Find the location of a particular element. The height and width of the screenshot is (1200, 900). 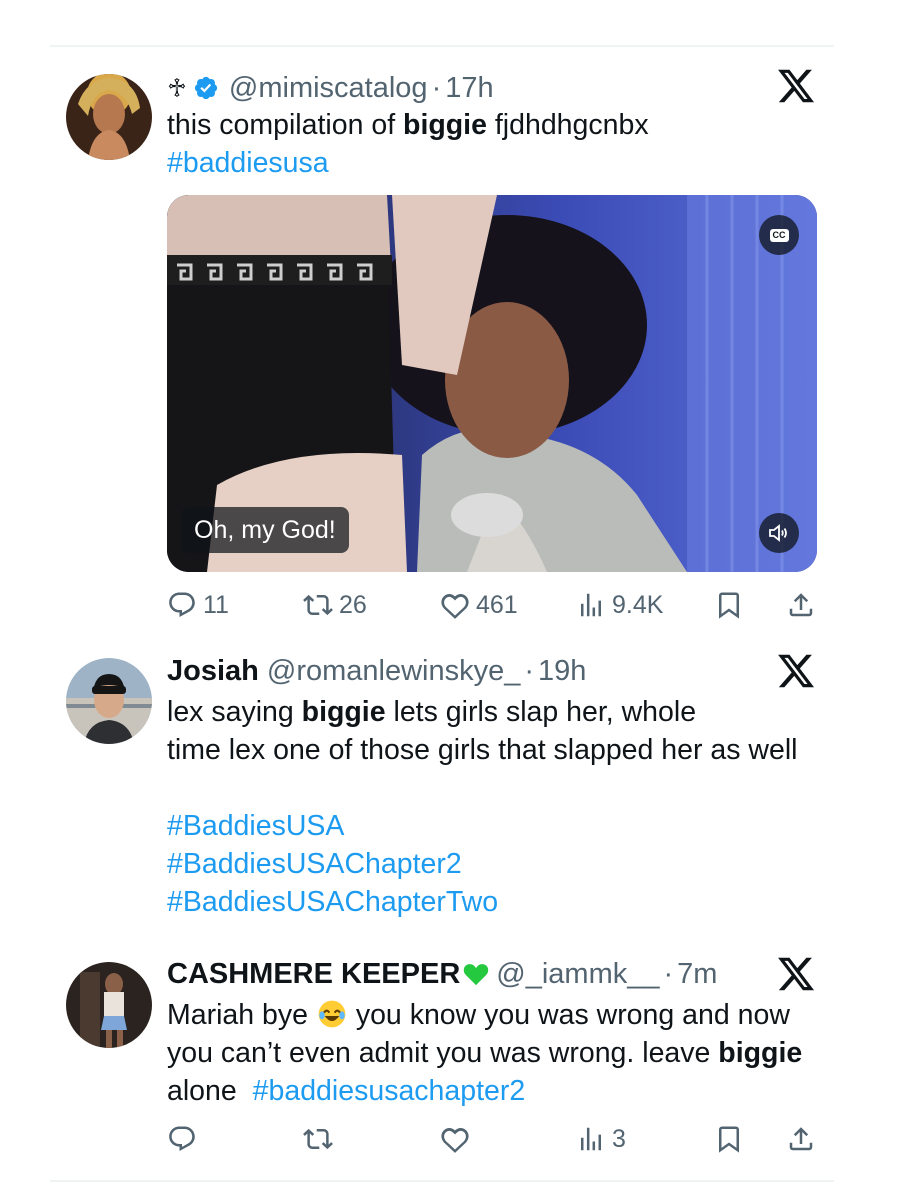

author-name: Josiah is located at coordinates (213, 671).